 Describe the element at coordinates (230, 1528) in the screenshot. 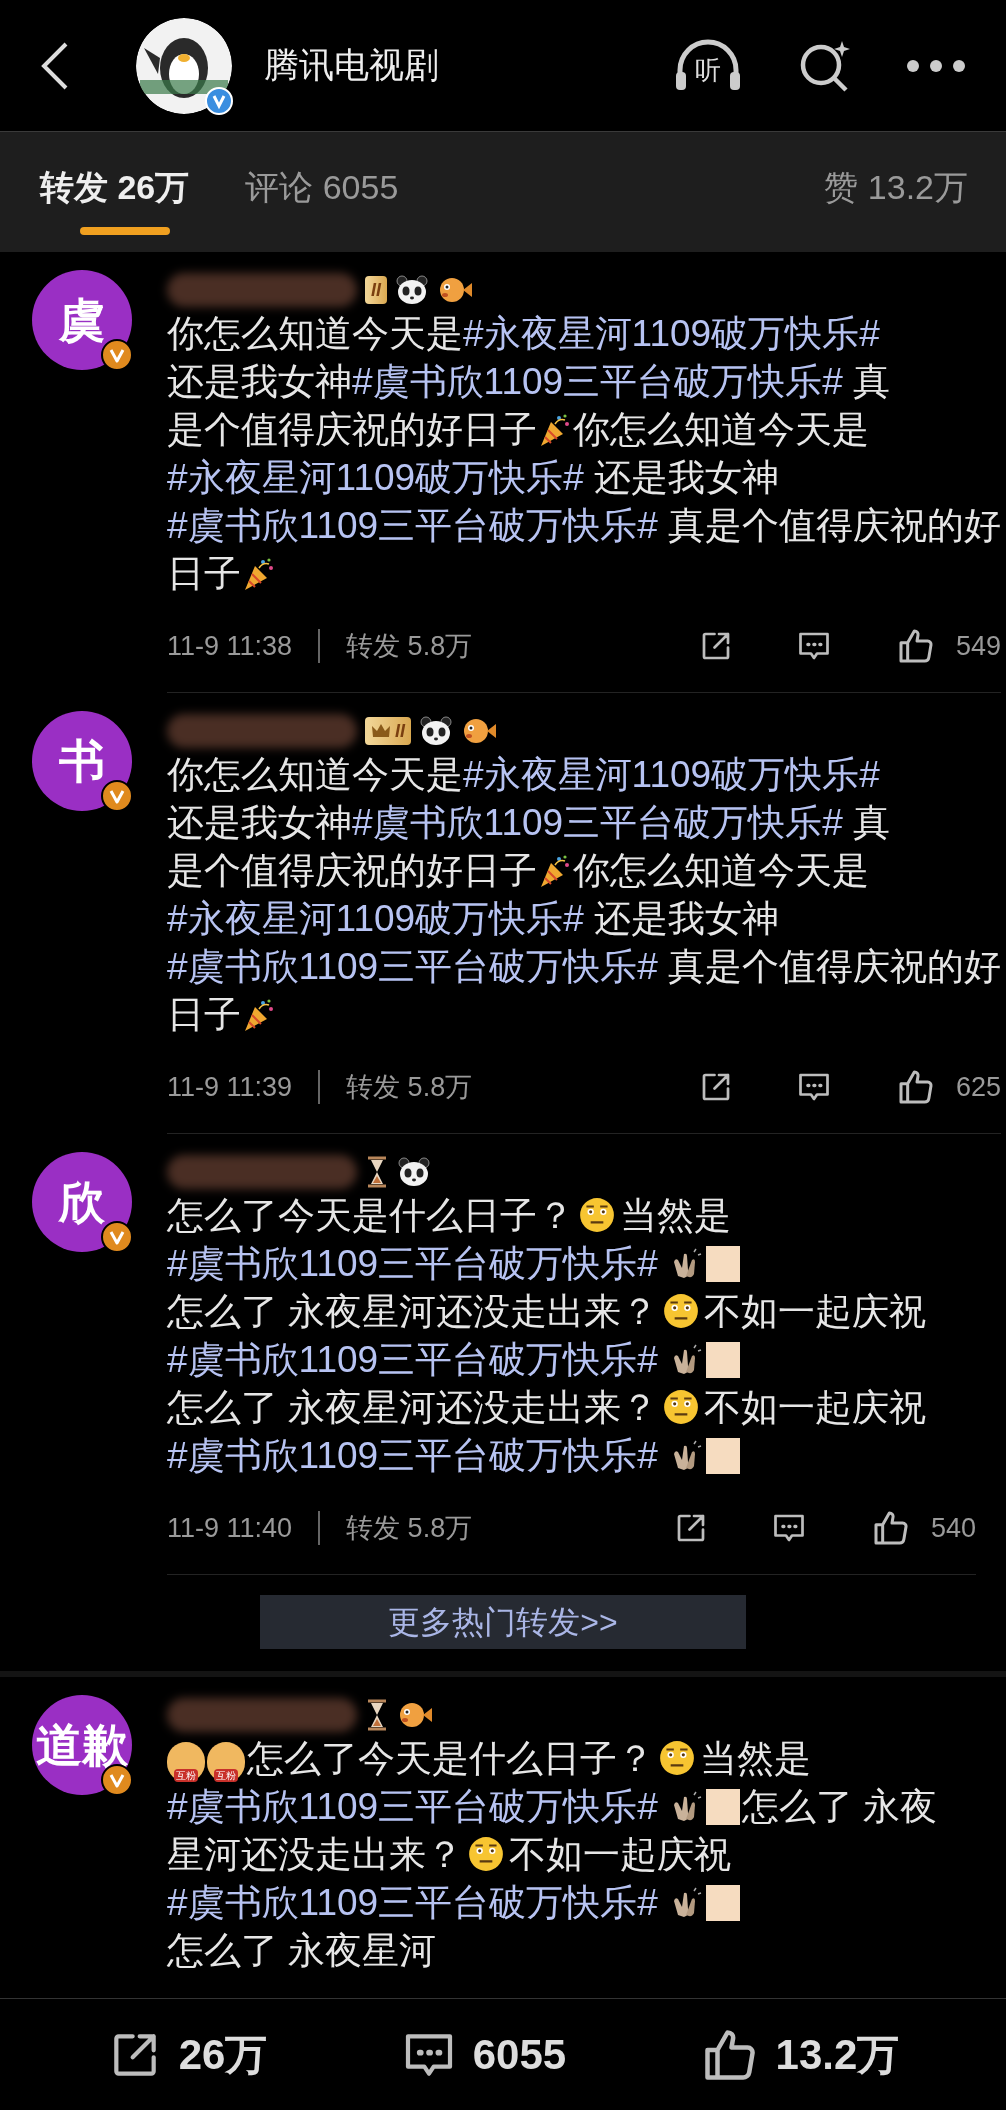

I see `post-time: 11-9 11:40` at that location.